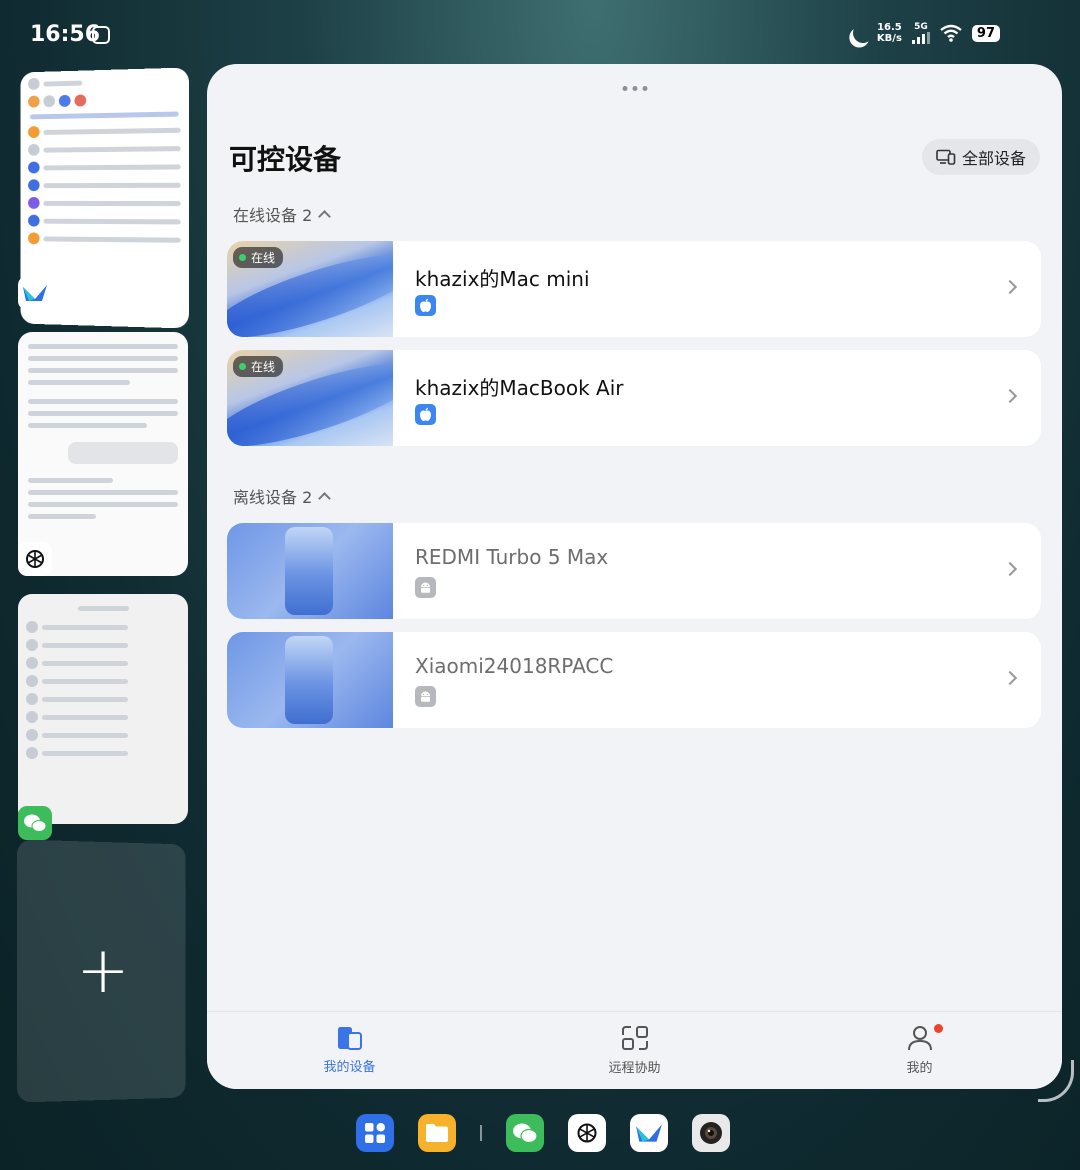 The height and width of the screenshot is (1170, 1080). I want to click on lark-icon, so click(649, 1133).